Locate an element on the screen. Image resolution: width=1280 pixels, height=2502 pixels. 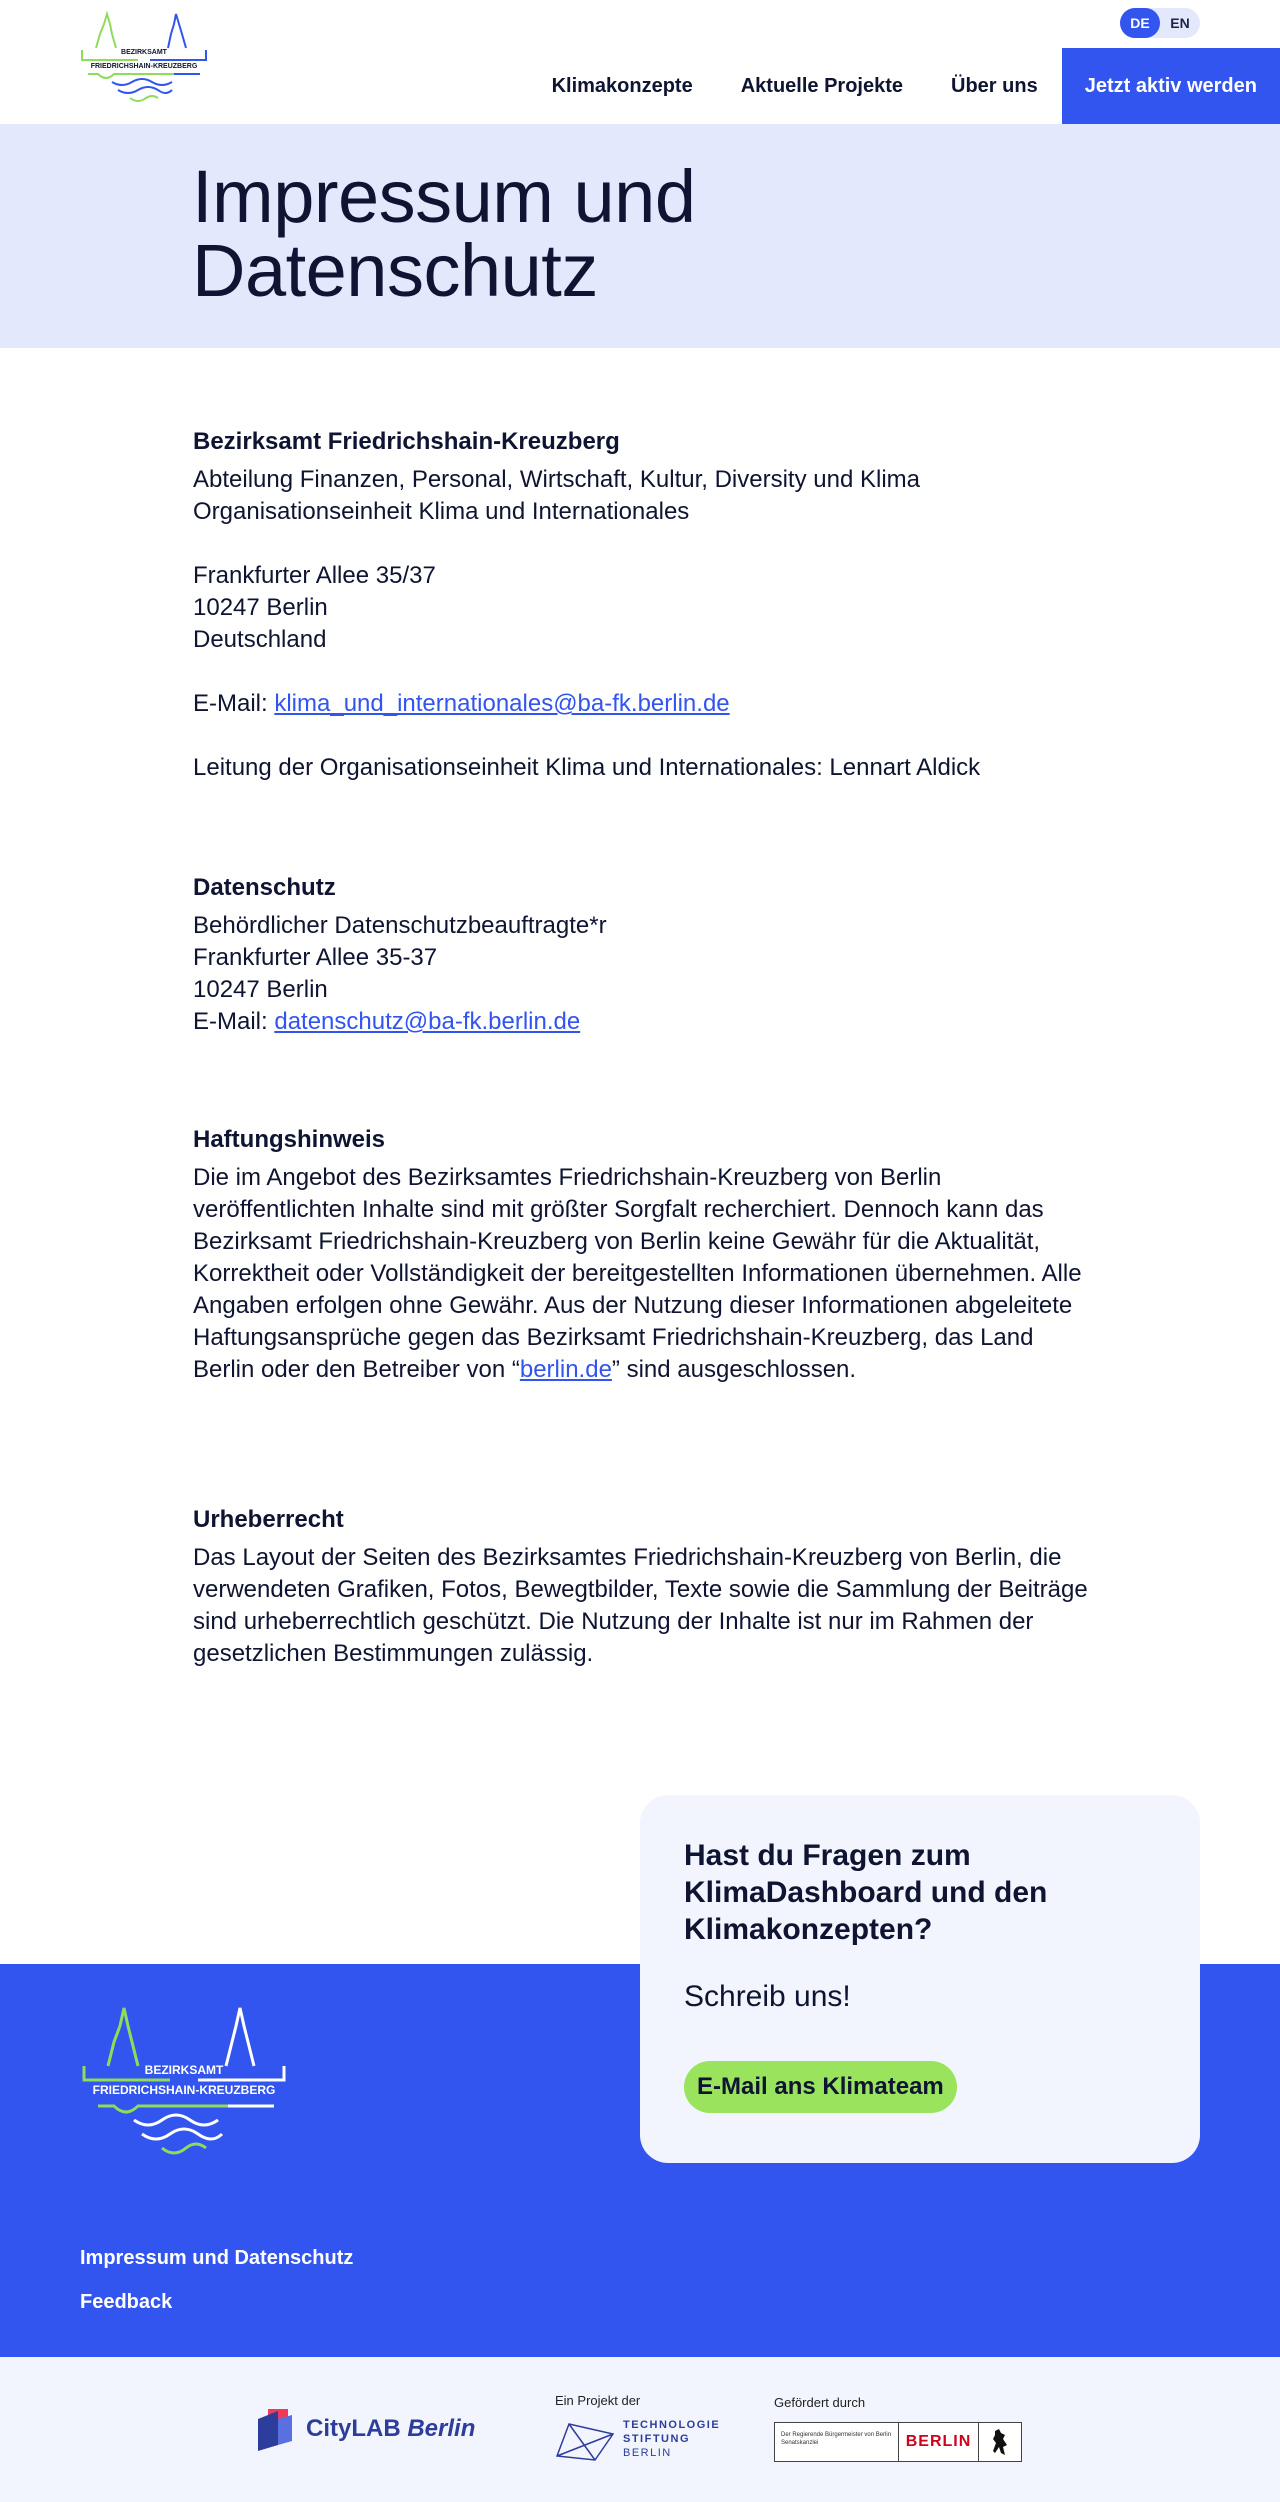
tsb-word-1: TECHNOLOGIE is located at coordinates (672, 2425).